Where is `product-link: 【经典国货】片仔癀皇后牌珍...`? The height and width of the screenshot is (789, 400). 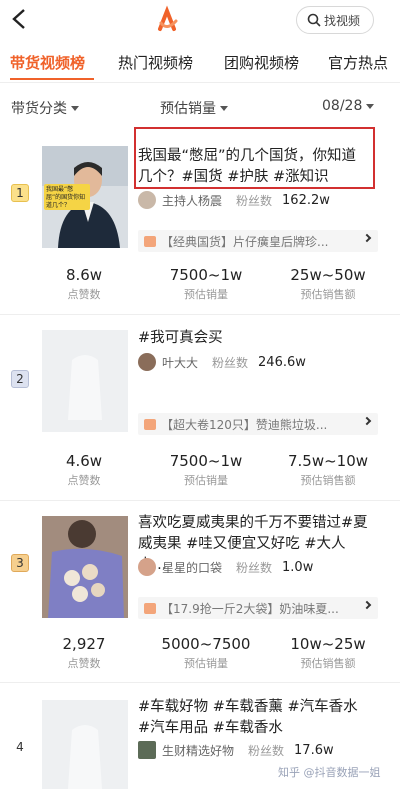
product-link: 【经典国货】片仔癀皇后牌珍... is located at coordinates (258, 241).